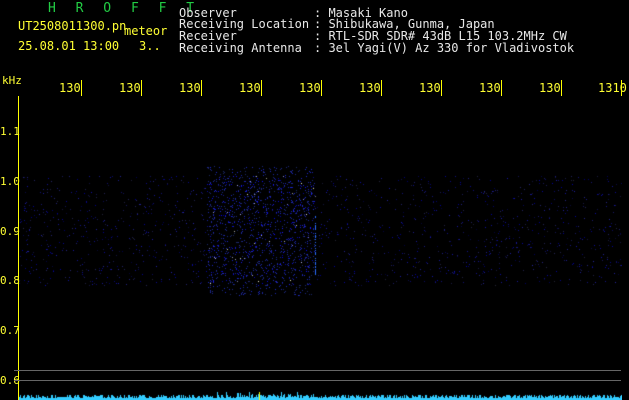 Image resolution: width=629 pixels, height=400 pixels. Describe the element at coordinates (10, 181) in the screenshot. I see `y-tick-label: 1.0` at that location.